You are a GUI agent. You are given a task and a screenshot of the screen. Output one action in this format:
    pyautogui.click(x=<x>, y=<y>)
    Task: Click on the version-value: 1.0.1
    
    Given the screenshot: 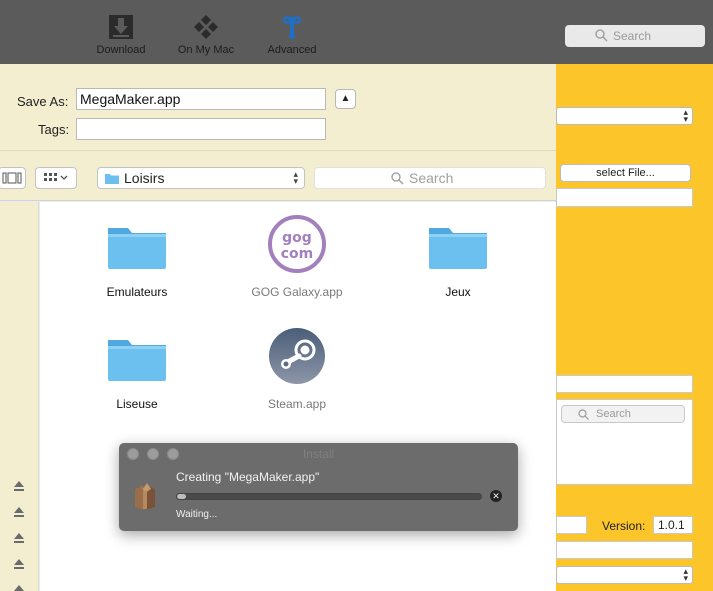 What is the action you would take?
    pyautogui.click(x=671, y=525)
    